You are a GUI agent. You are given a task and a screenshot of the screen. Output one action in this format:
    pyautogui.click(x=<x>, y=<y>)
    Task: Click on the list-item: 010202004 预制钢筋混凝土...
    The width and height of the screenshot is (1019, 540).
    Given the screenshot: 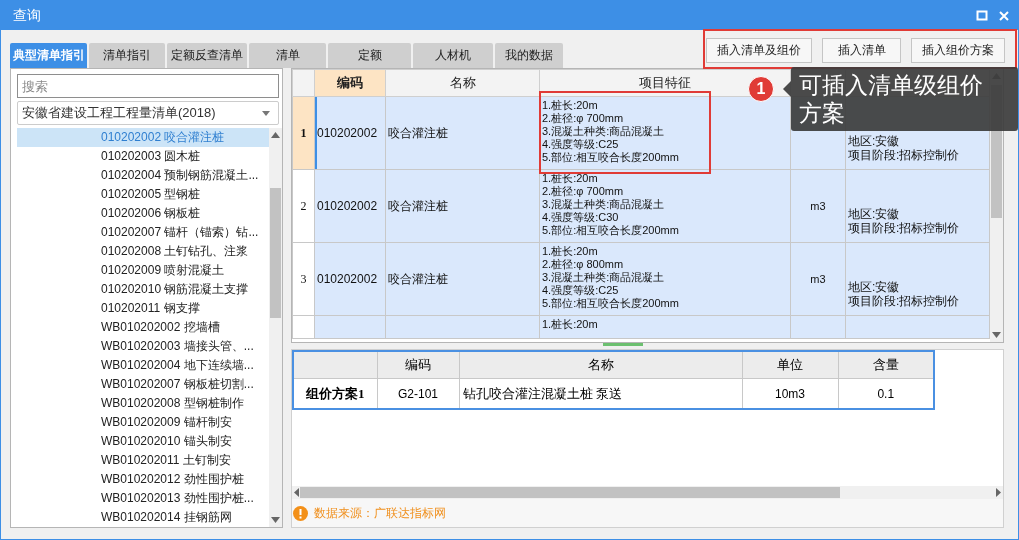 What is the action you would take?
    pyautogui.click(x=143, y=175)
    